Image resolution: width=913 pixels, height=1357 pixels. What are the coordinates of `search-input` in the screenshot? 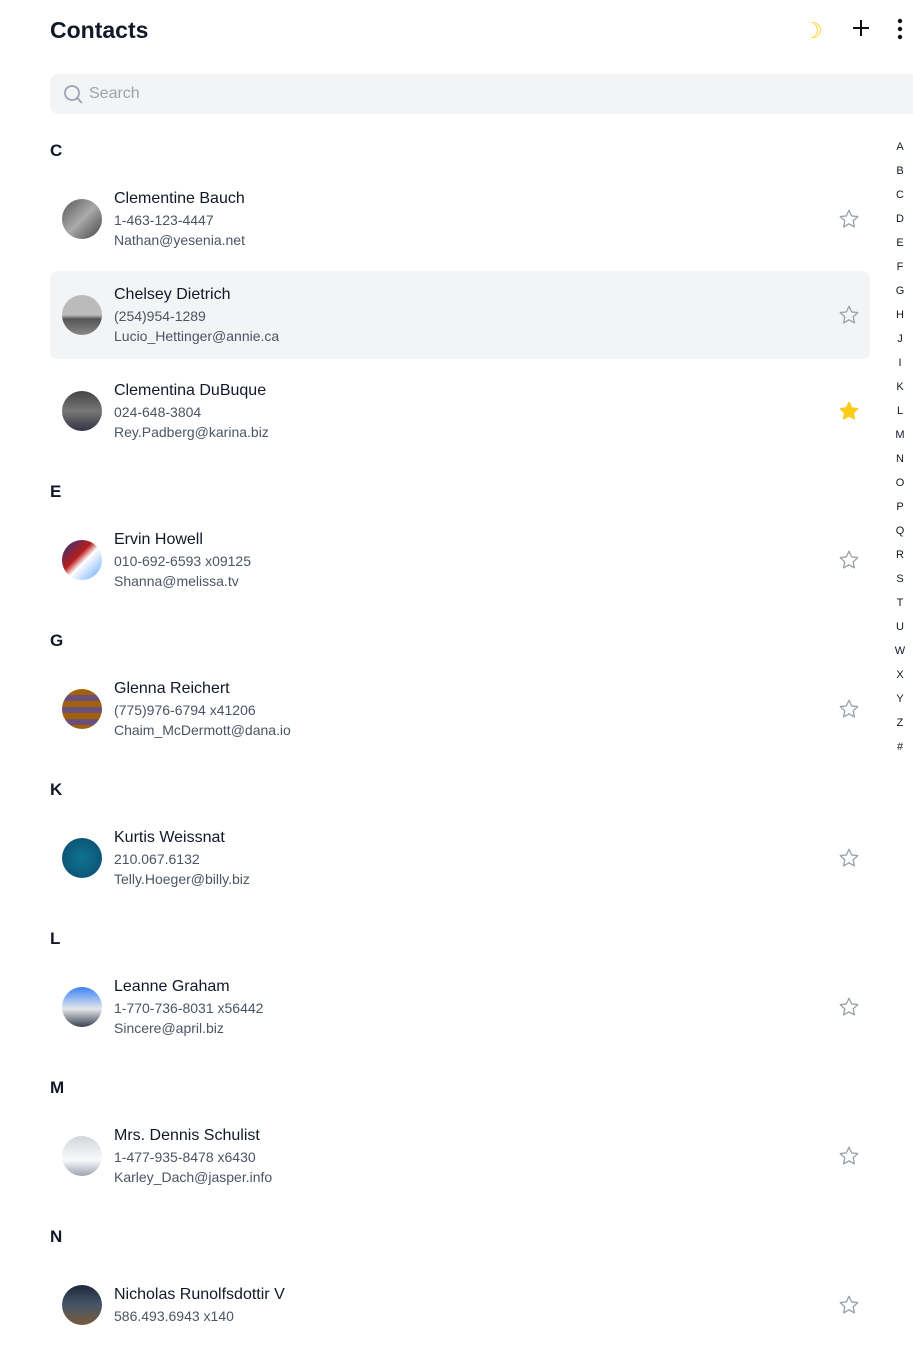 It's located at (439, 94).